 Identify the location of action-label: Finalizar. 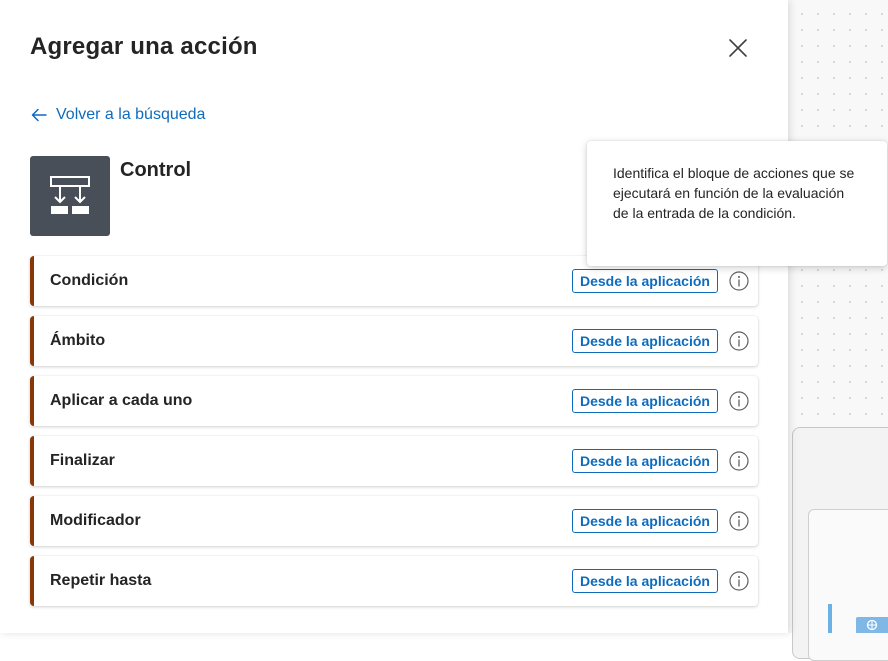
(82, 460).